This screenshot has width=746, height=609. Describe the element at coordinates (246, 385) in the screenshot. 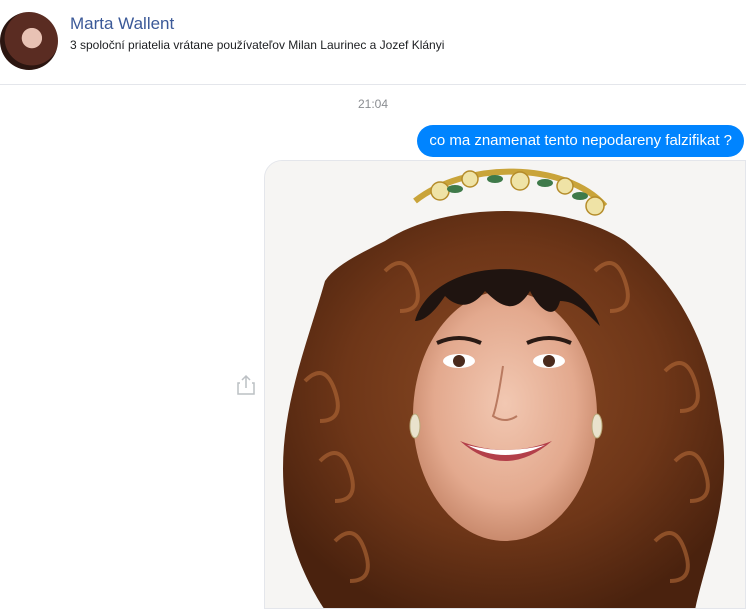

I see `share-icon` at that location.